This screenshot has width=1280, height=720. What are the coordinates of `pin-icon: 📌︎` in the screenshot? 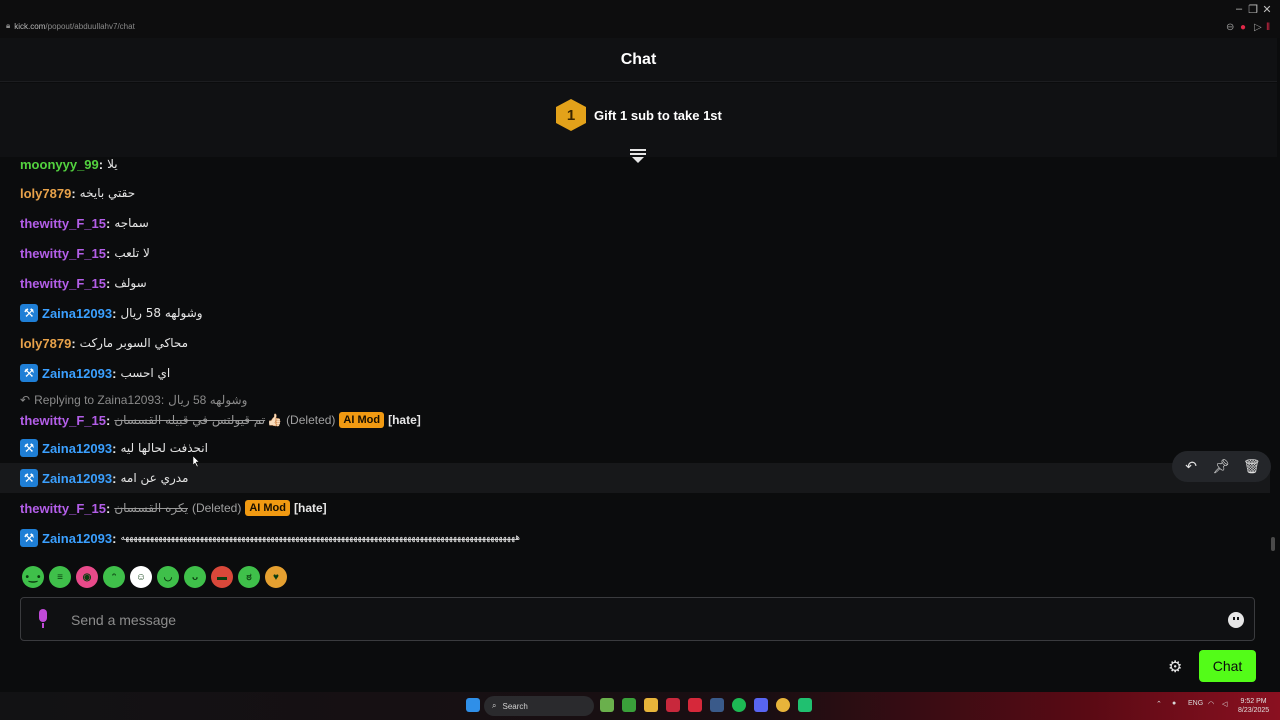 It's located at (1221, 466).